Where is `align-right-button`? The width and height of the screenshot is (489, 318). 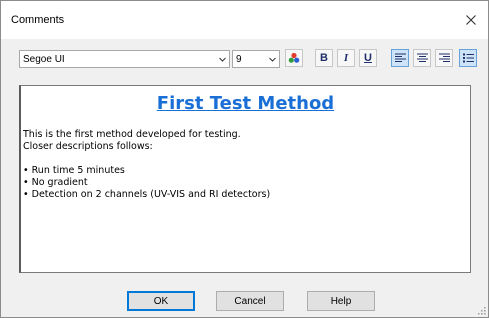 align-right-button is located at coordinates (444, 58).